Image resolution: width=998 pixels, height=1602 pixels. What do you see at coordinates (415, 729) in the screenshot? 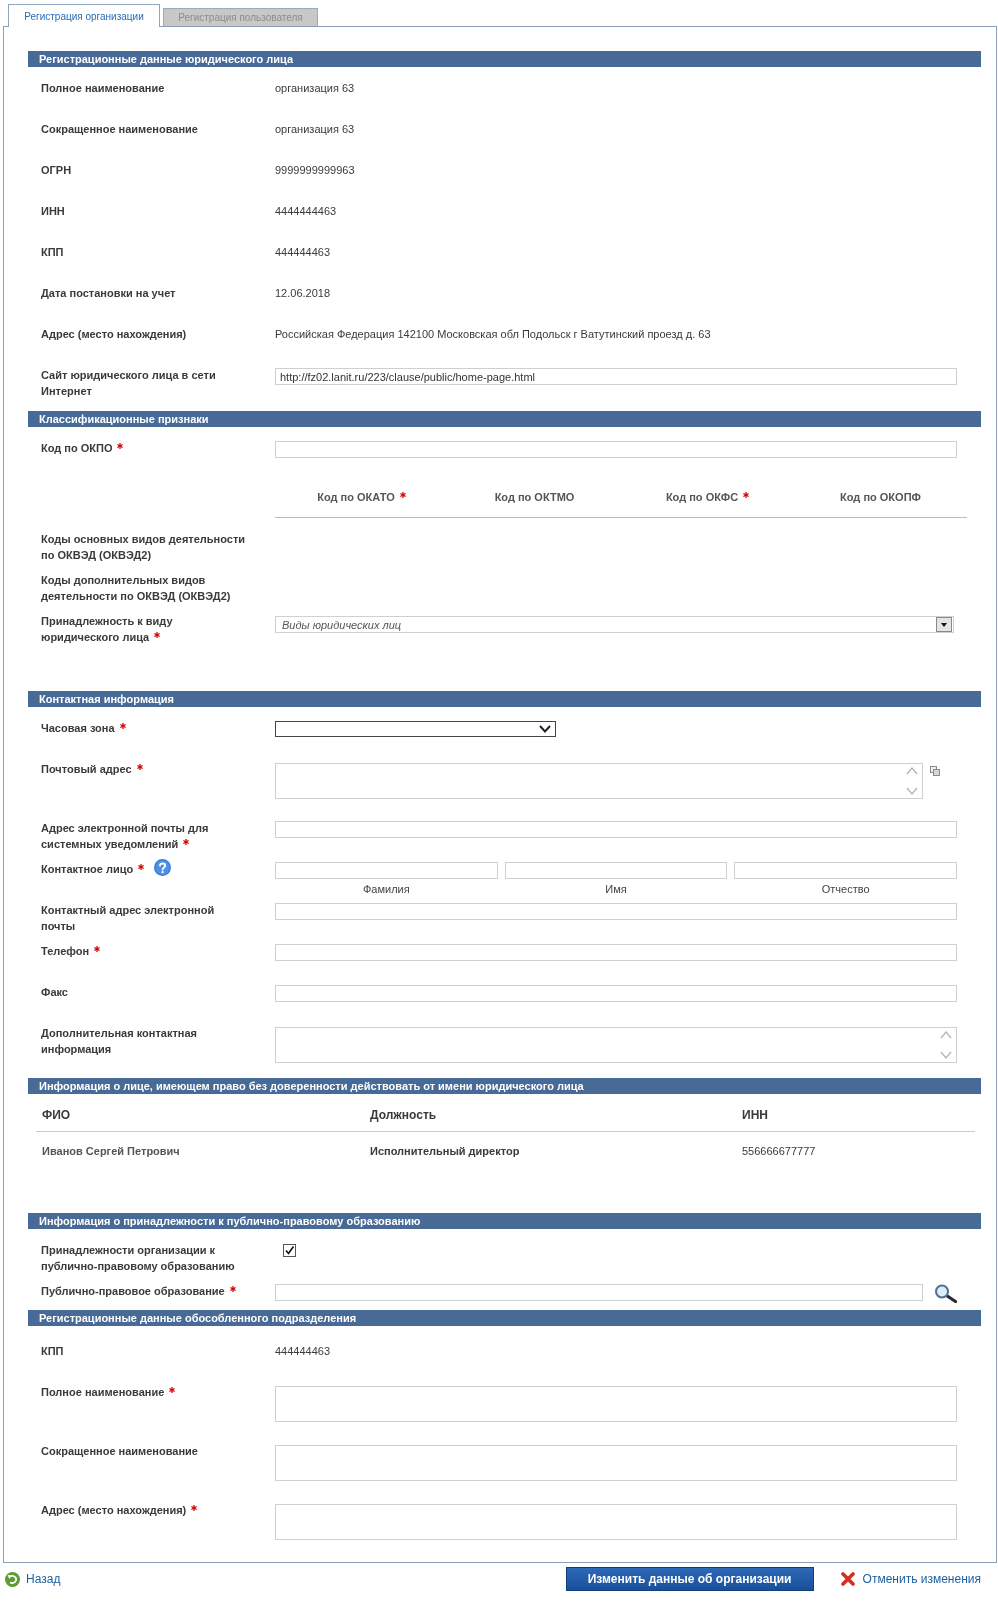
I see `dropdown-field` at bounding box center [415, 729].